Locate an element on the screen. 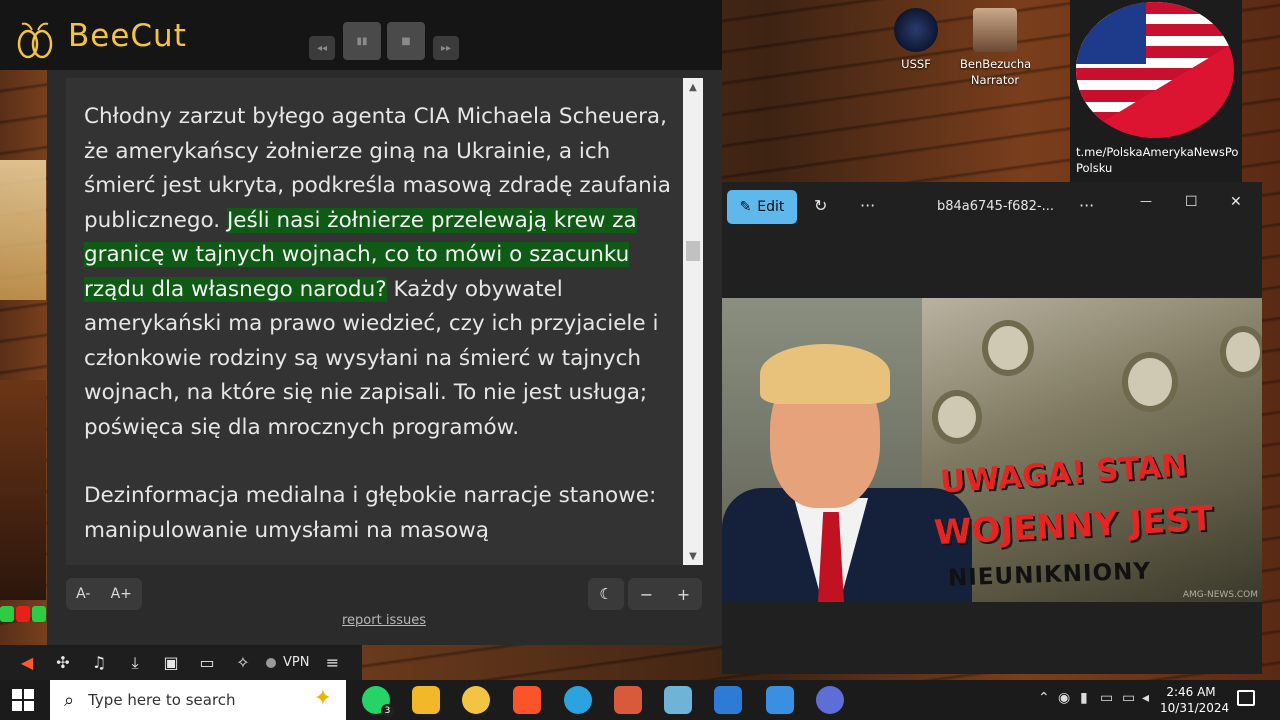  stop-button: ■ is located at coordinates (406, 41).